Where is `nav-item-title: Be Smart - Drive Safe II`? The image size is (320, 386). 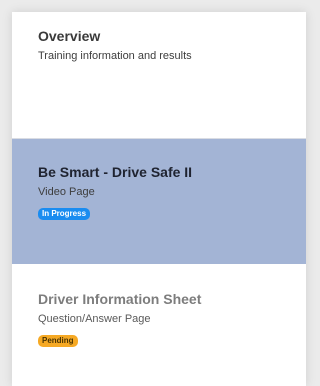
nav-item-title: Be Smart - Drive Safe II is located at coordinates (115, 172).